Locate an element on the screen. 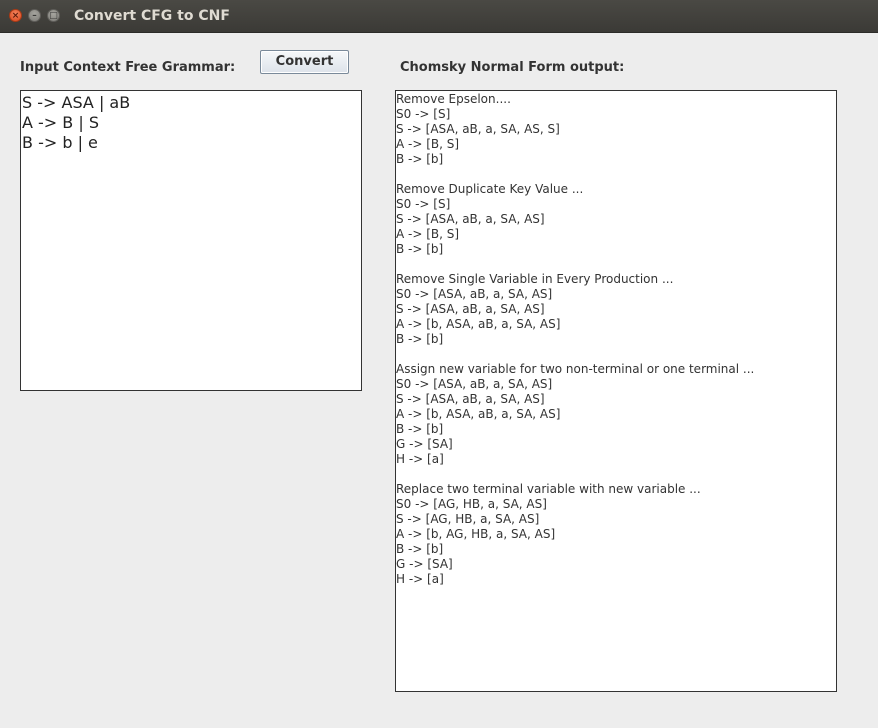 This screenshot has width=878, height=728. minimize-icon: – is located at coordinates (34, 15).